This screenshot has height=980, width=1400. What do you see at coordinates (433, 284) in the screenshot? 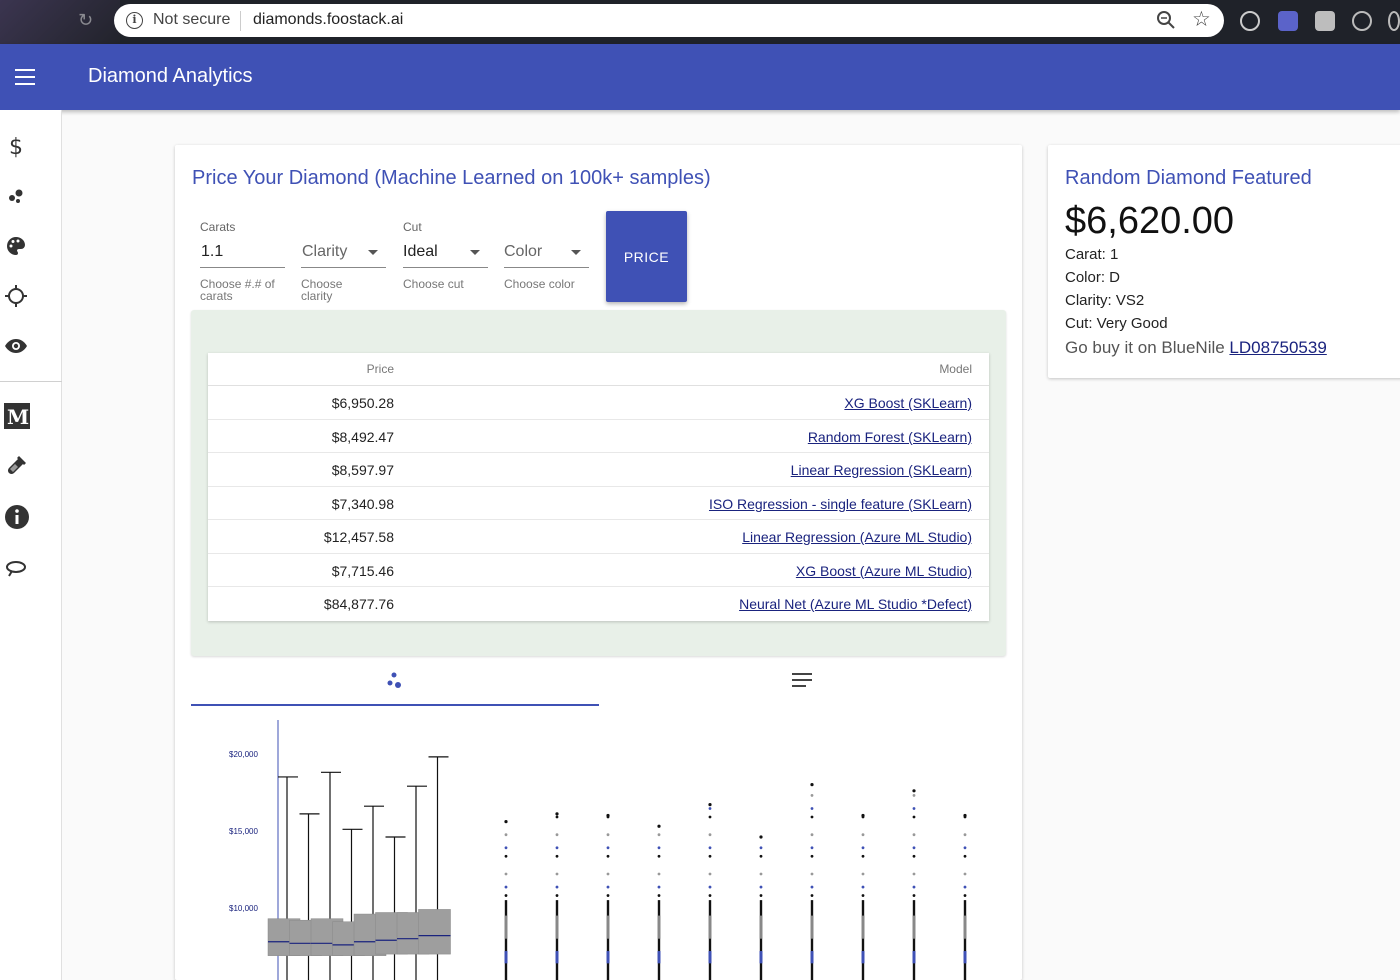
I see `cut-help: Choose cut` at bounding box center [433, 284].